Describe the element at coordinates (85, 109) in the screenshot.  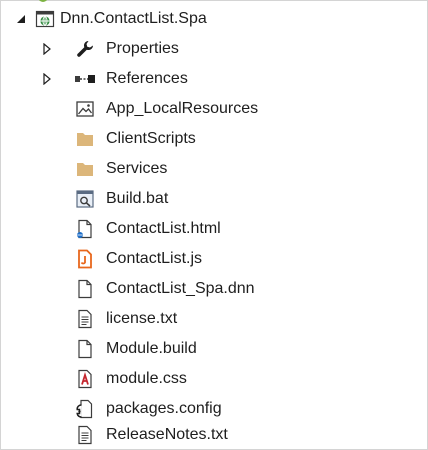
I see `image-folder-icon` at that location.